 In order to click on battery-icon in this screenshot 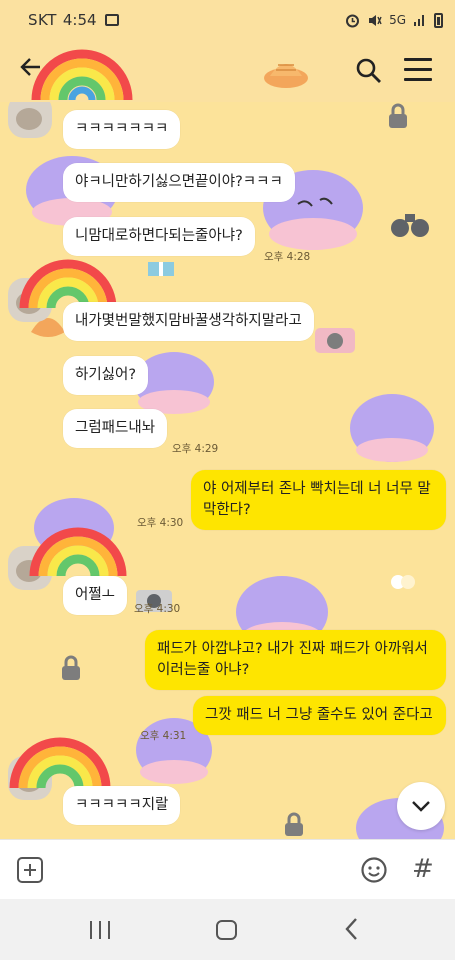, I will do `click(438, 20)`.